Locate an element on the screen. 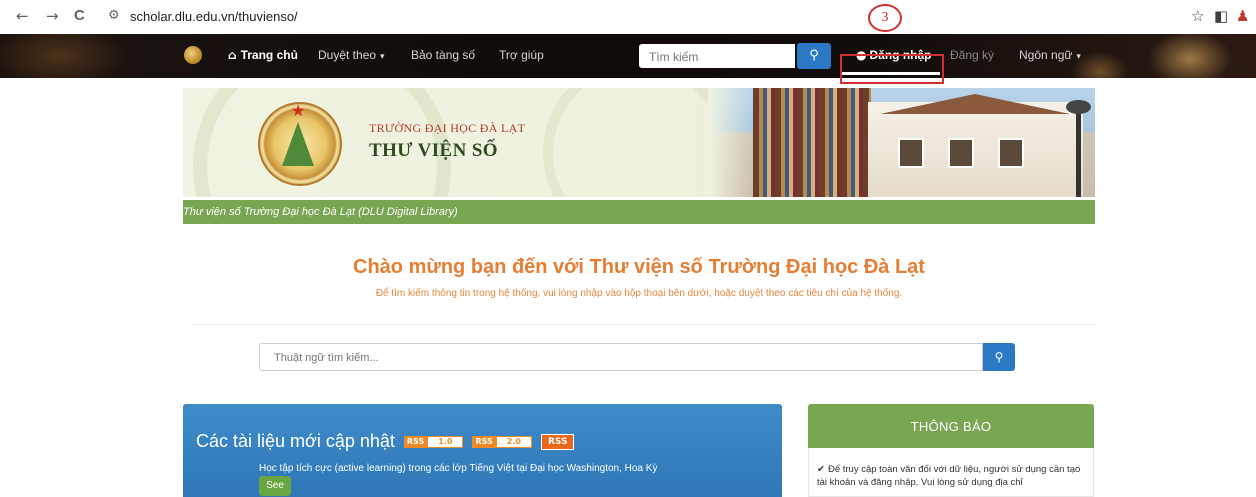  reload-icon: C is located at coordinates (79, 15).